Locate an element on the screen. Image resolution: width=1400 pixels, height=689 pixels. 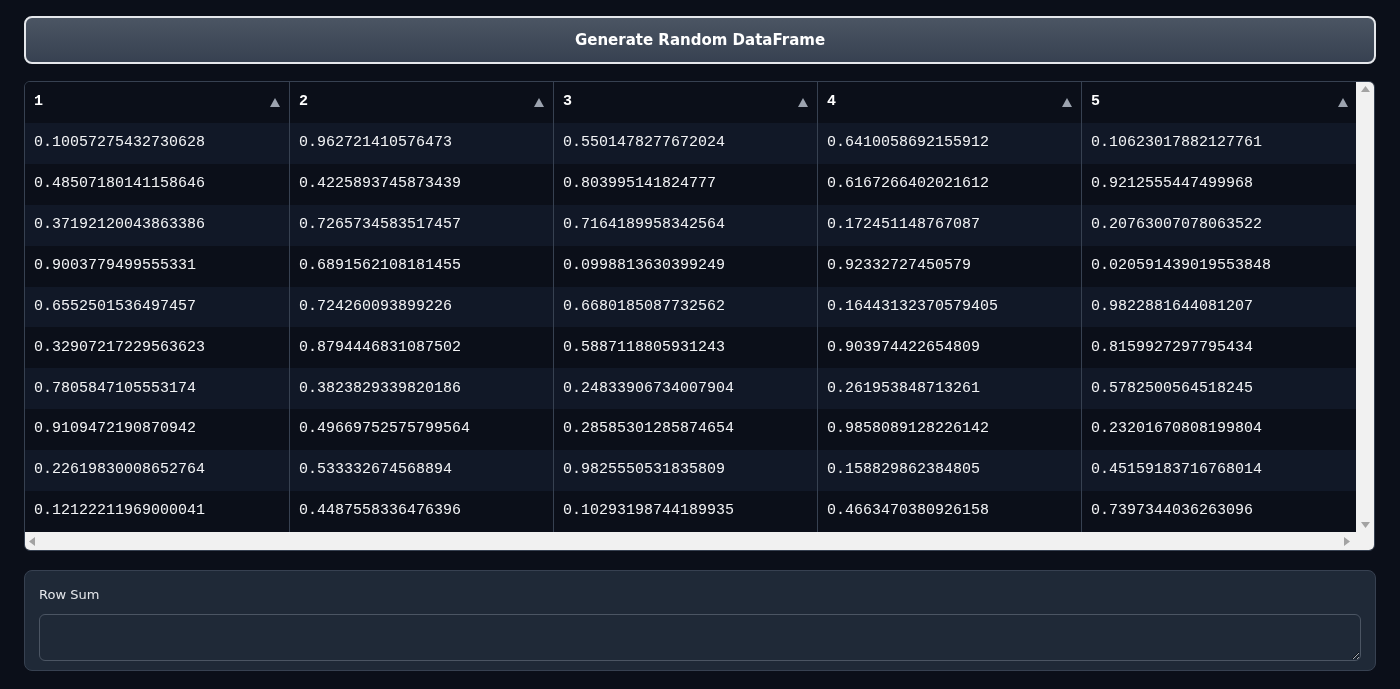
table-cell: 0.962721410576473 is located at coordinates (421, 143).